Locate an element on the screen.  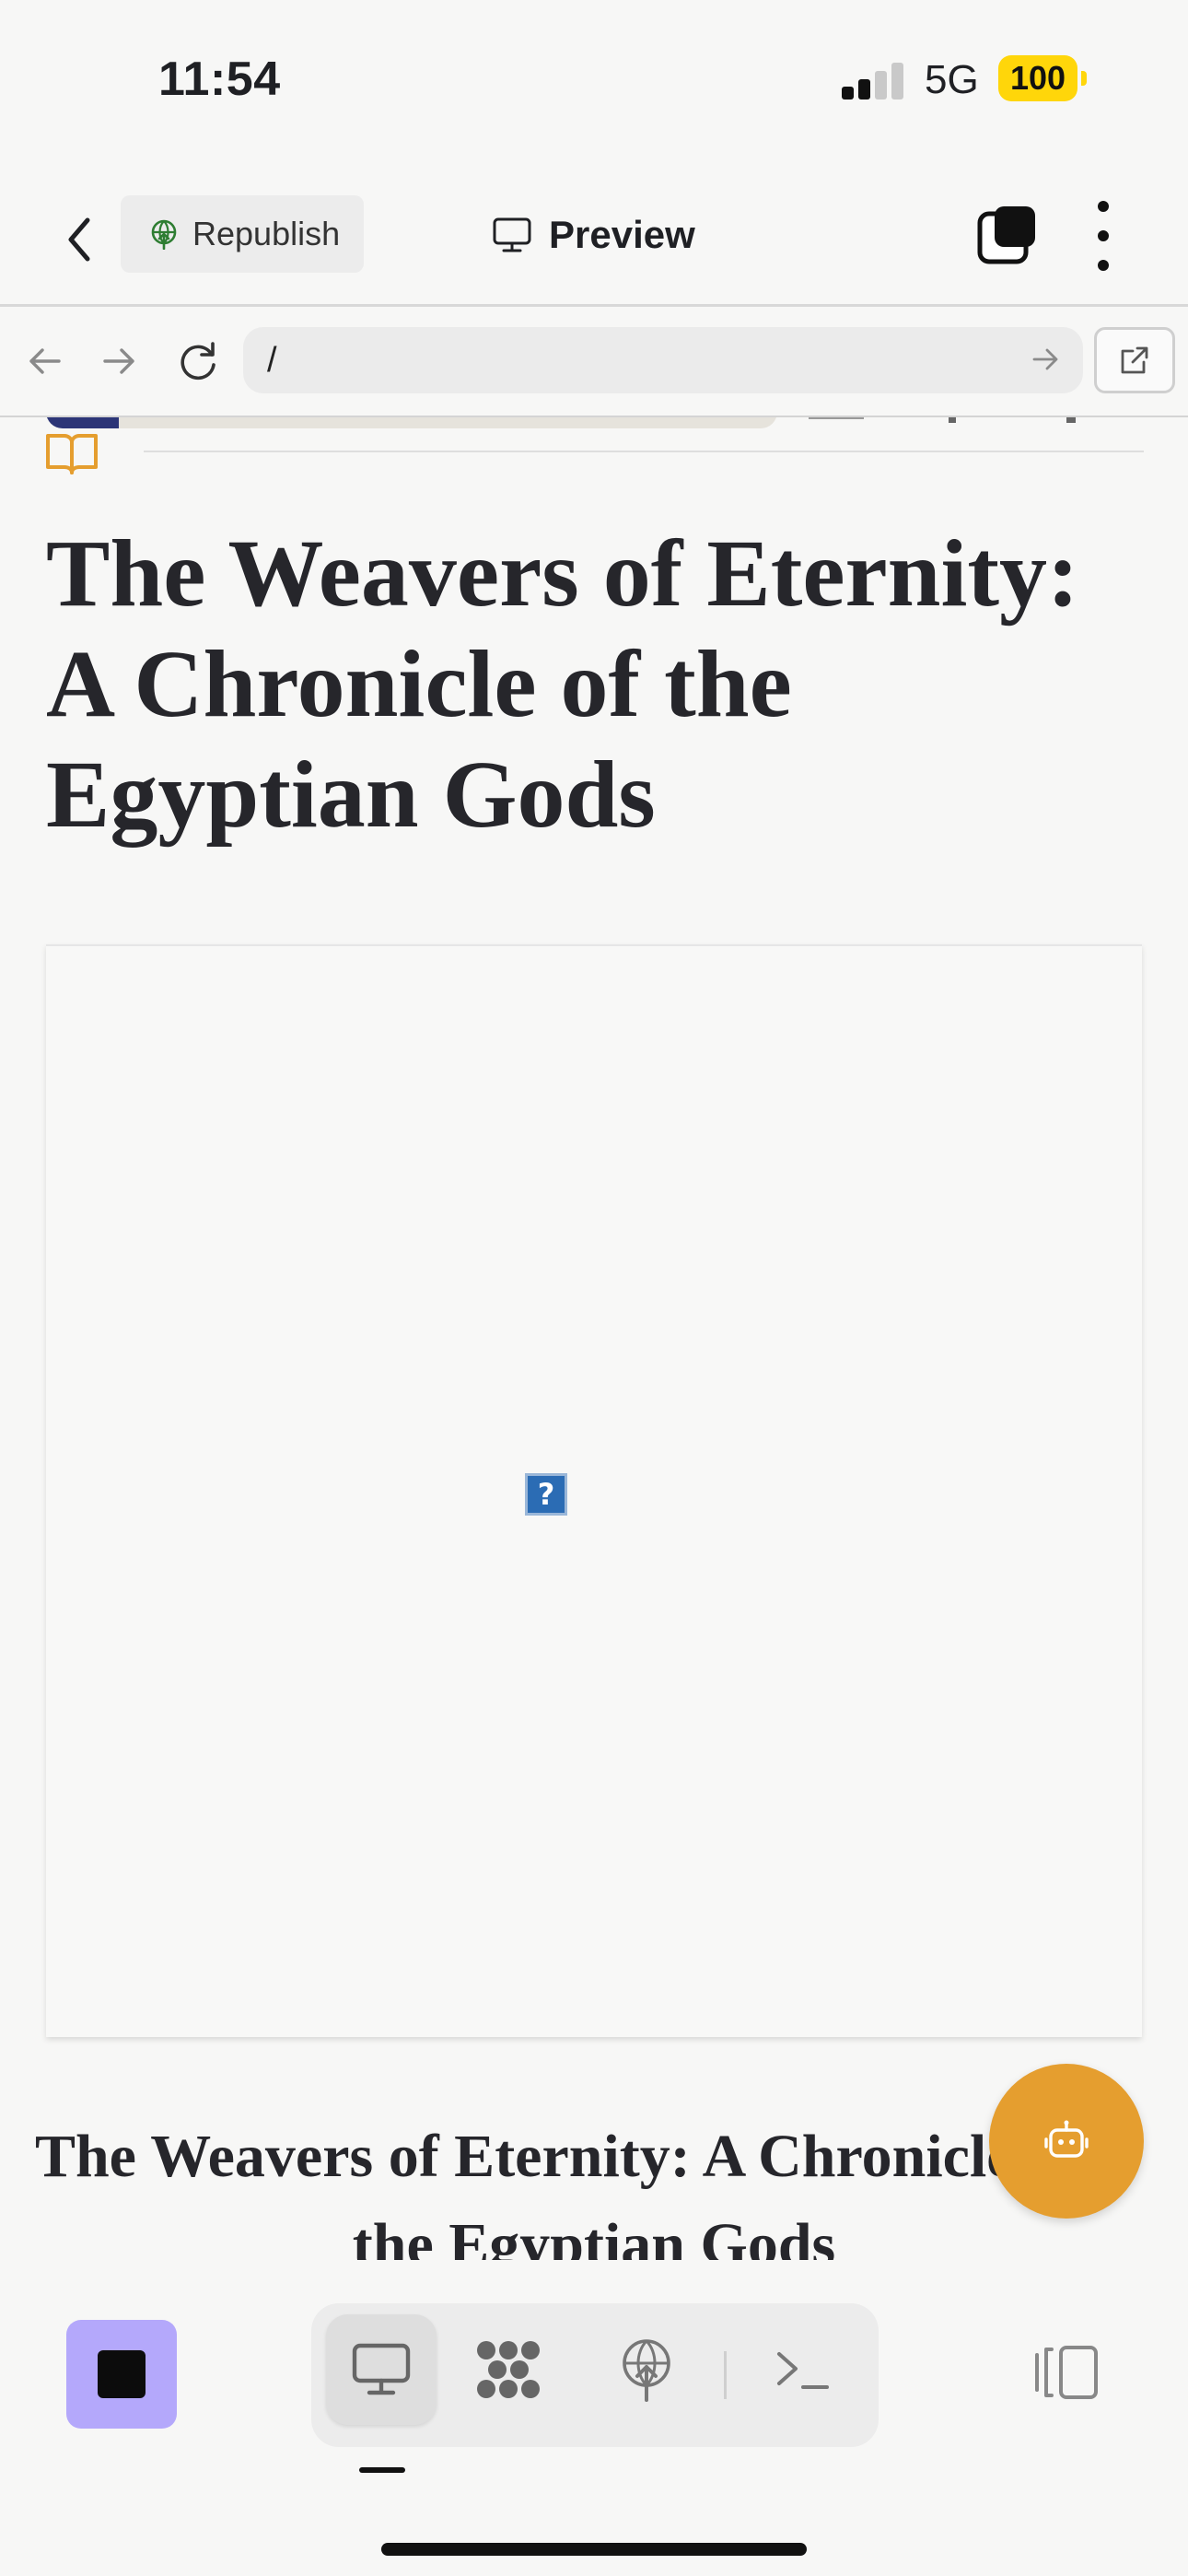
reload-button is located at coordinates (198, 363).